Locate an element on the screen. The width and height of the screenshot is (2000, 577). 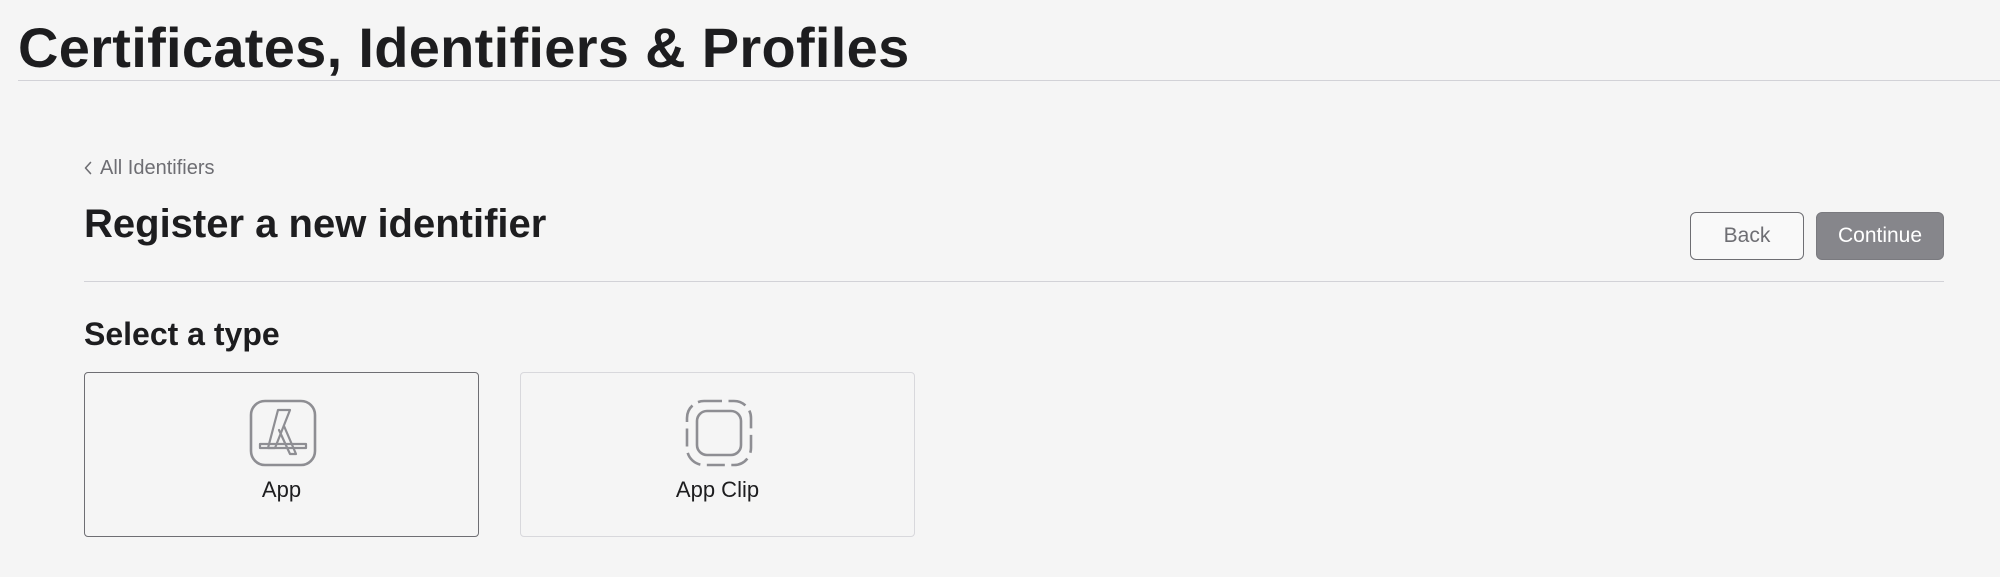
section-title: Register a new identifier is located at coordinates (315, 224).